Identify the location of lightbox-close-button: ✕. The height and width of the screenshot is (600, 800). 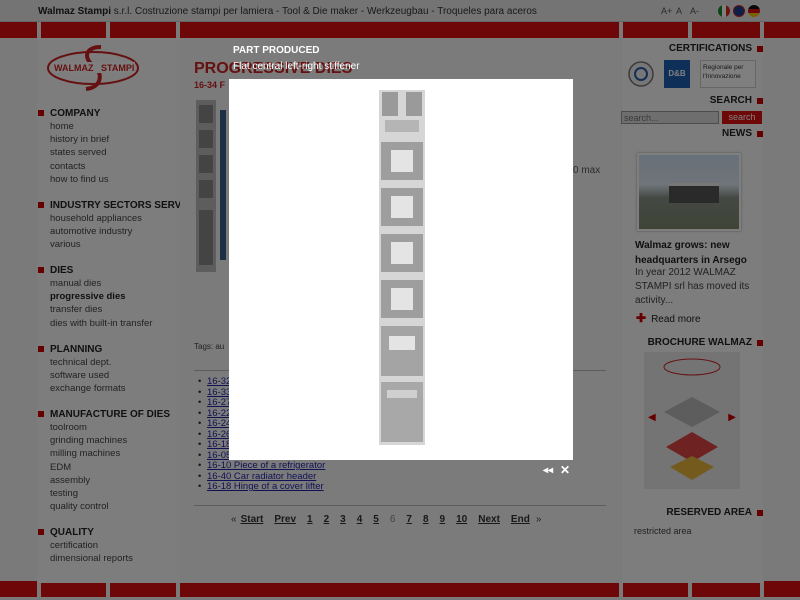
(565, 470).